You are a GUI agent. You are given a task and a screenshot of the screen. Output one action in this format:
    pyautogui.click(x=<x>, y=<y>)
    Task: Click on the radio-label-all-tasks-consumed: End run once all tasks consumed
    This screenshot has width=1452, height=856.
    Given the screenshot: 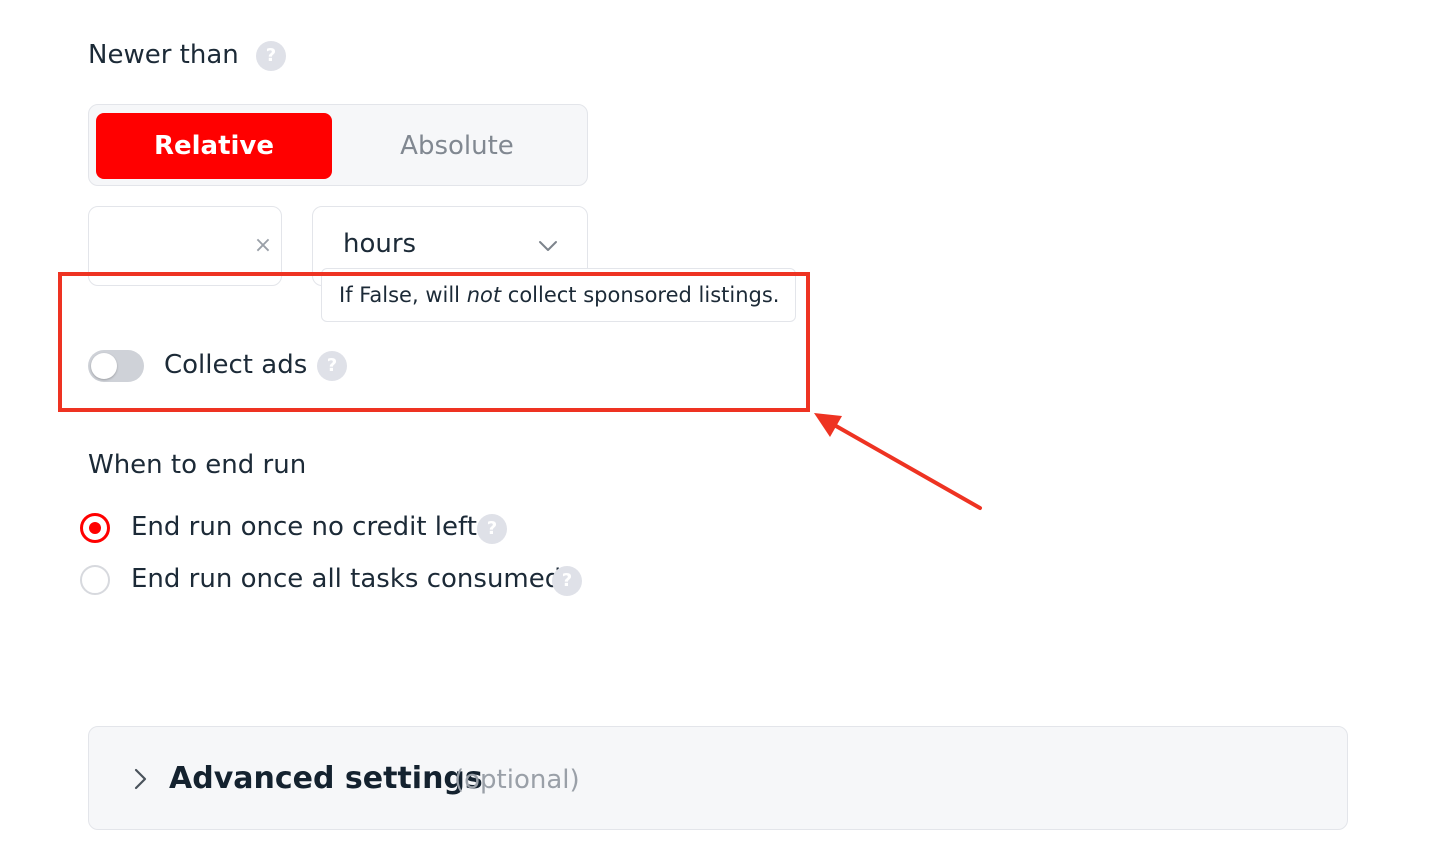 What is the action you would take?
    pyautogui.click(x=346, y=579)
    